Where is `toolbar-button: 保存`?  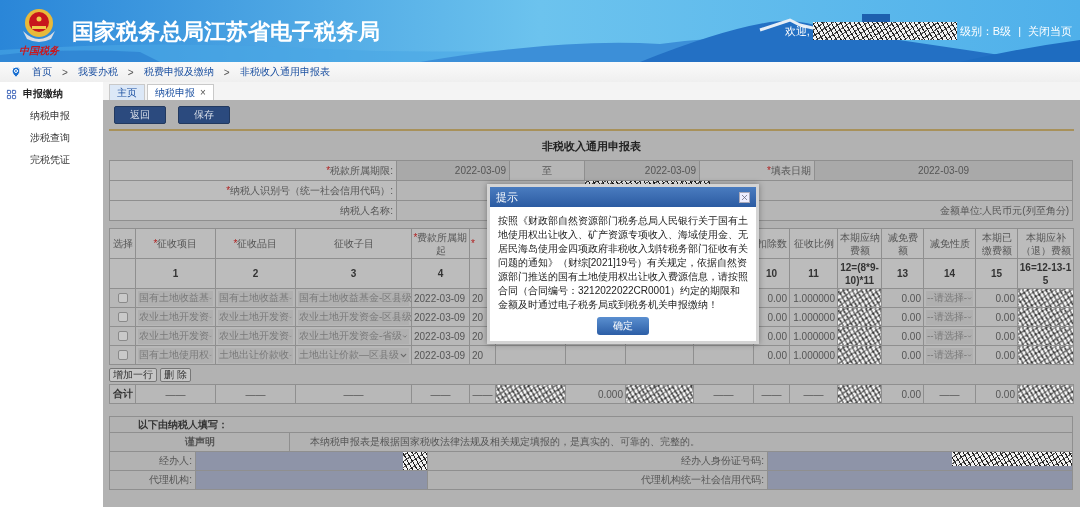
toolbar-button: 保存 is located at coordinates (204, 115).